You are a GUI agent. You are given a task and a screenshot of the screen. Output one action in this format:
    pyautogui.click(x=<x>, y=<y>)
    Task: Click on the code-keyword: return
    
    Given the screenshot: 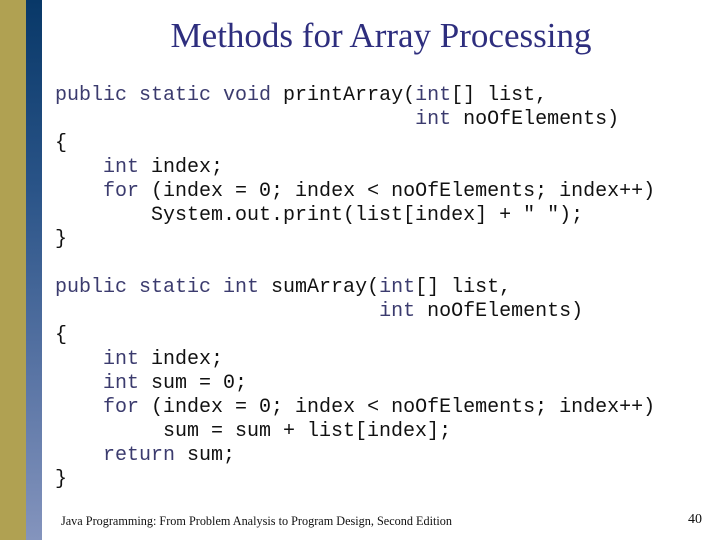 What is the action you would take?
    pyautogui.click(x=139, y=455)
    